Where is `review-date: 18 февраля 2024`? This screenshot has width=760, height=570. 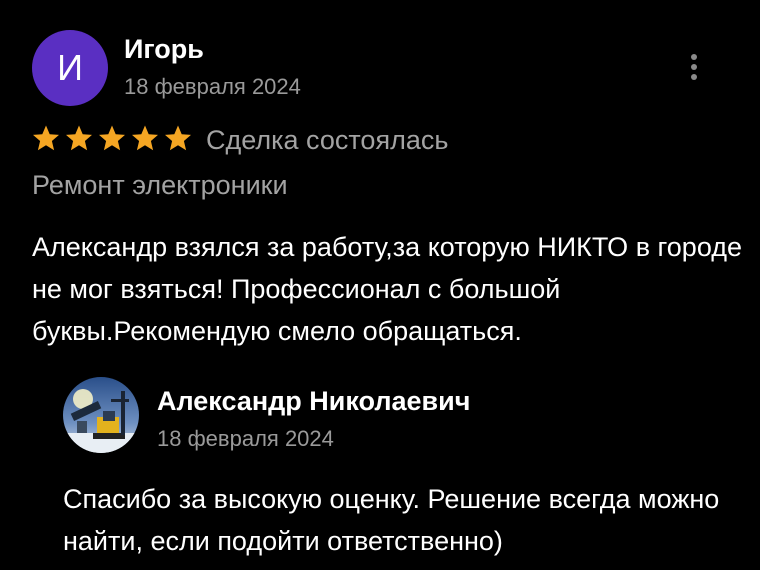
review-date: 18 февраля 2024 is located at coordinates (212, 86).